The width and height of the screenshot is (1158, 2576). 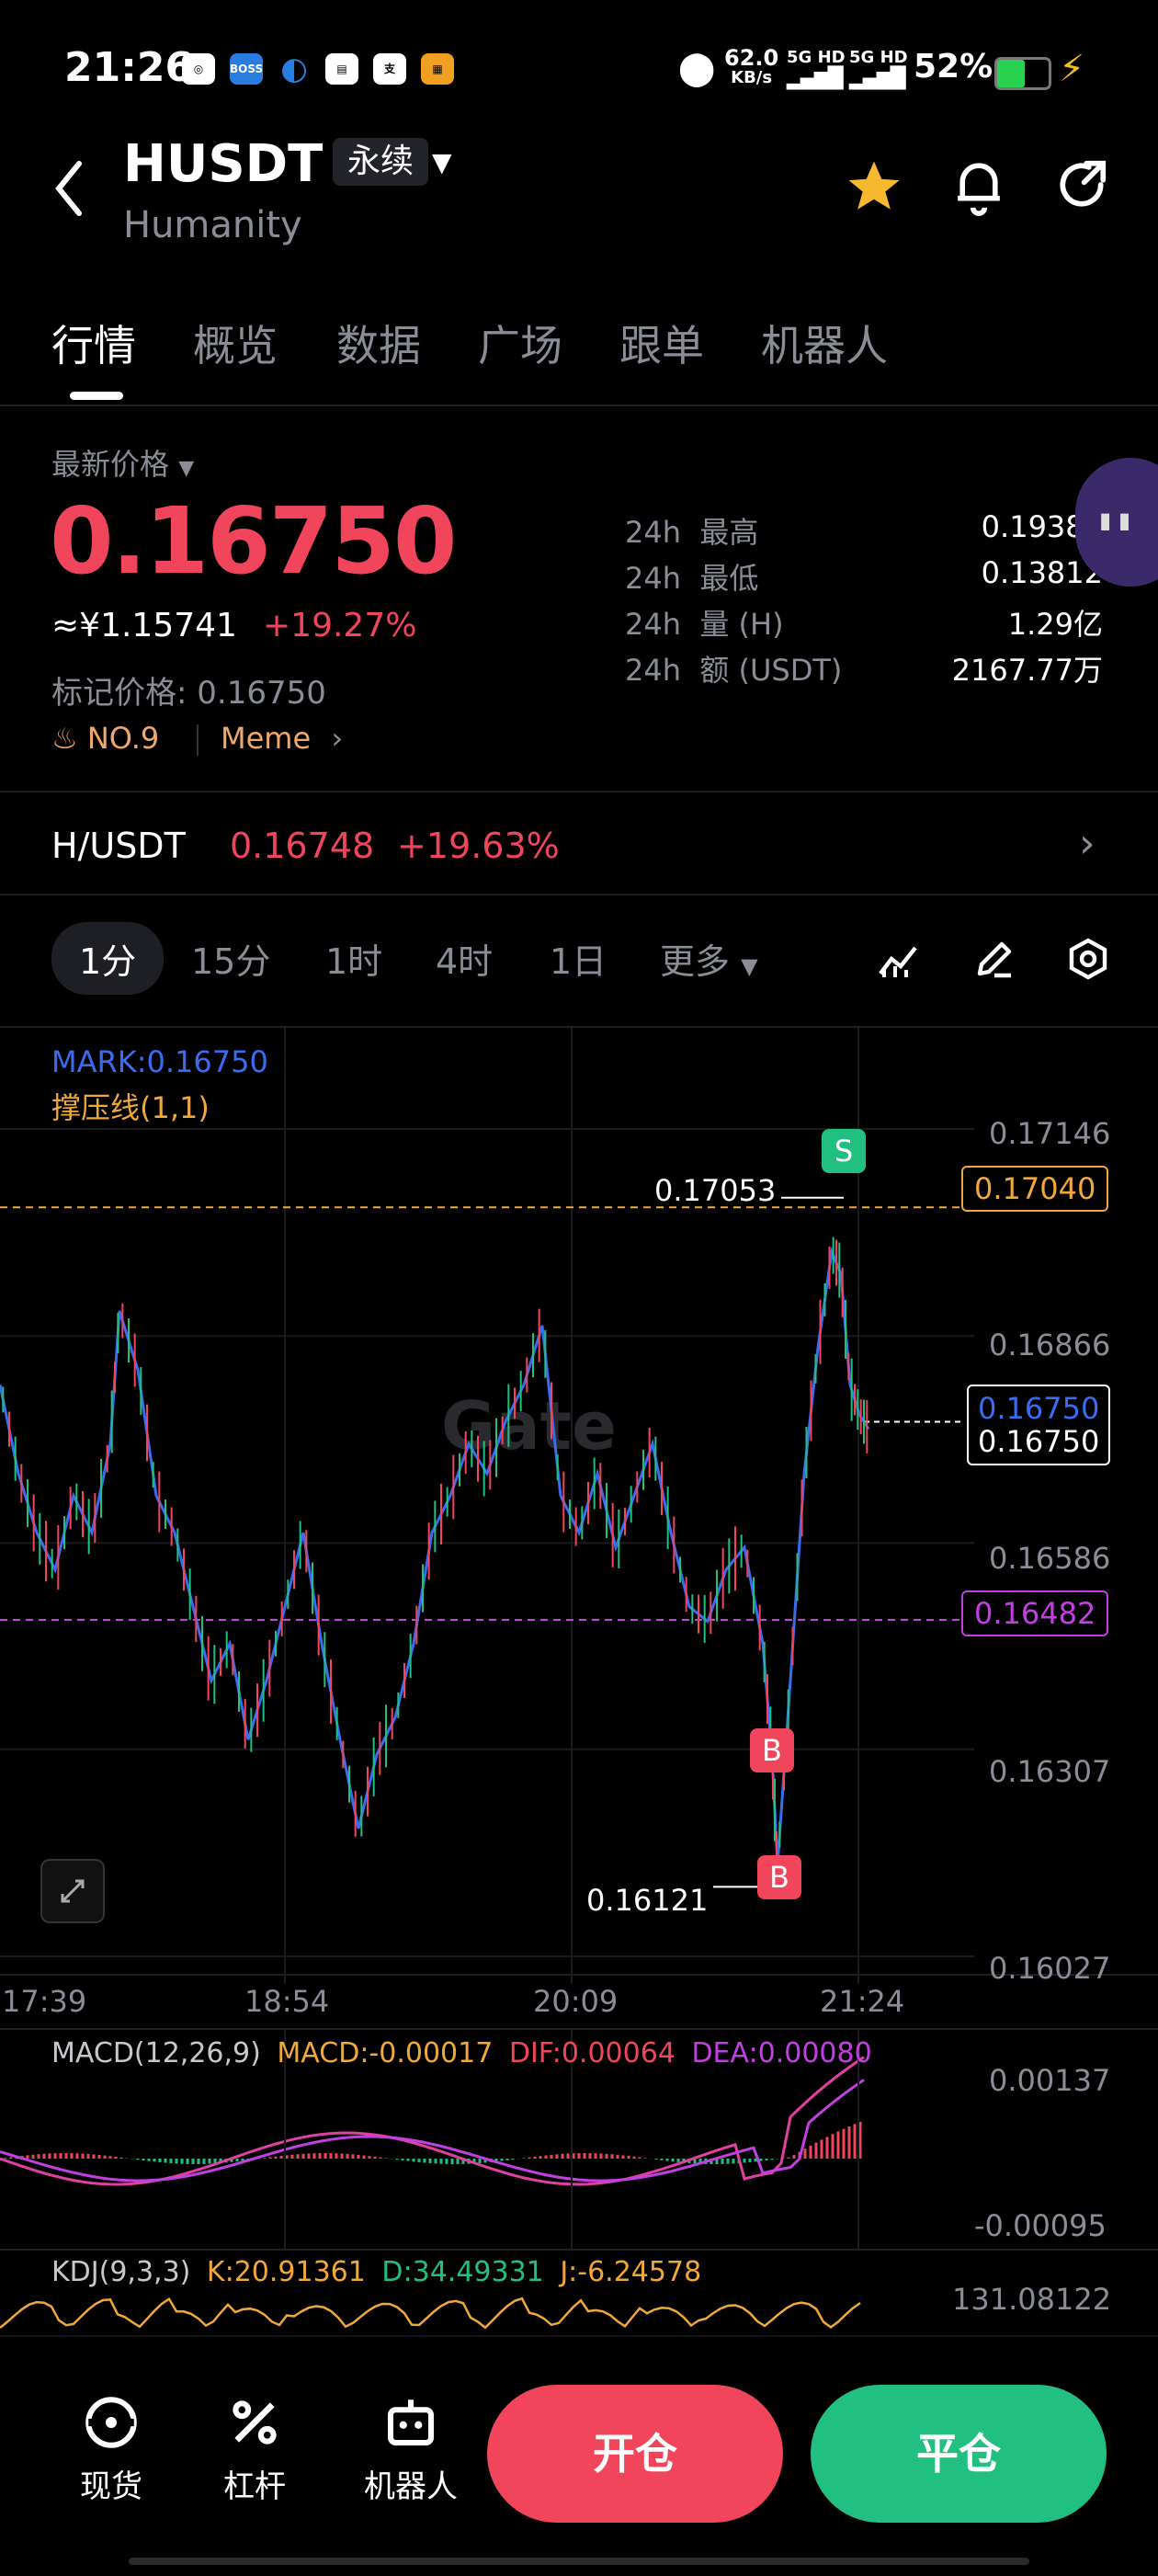 What do you see at coordinates (576, 2001) in the screenshot?
I see `x-tick: 20:09` at bounding box center [576, 2001].